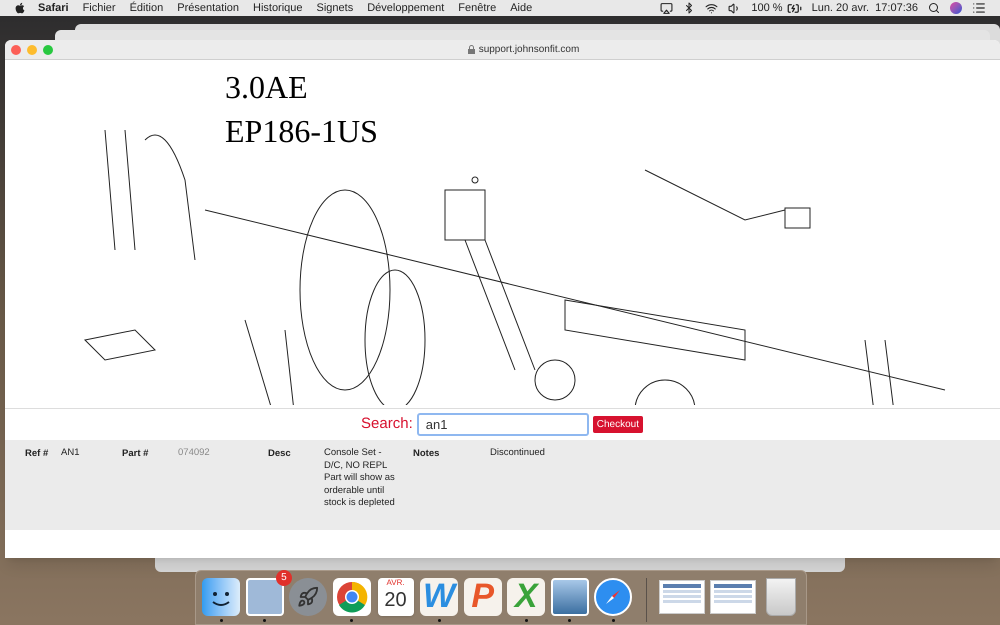 Image resolution: width=1000 pixels, height=625 pixels. I want to click on menu-item: Historique, so click(278, 8).